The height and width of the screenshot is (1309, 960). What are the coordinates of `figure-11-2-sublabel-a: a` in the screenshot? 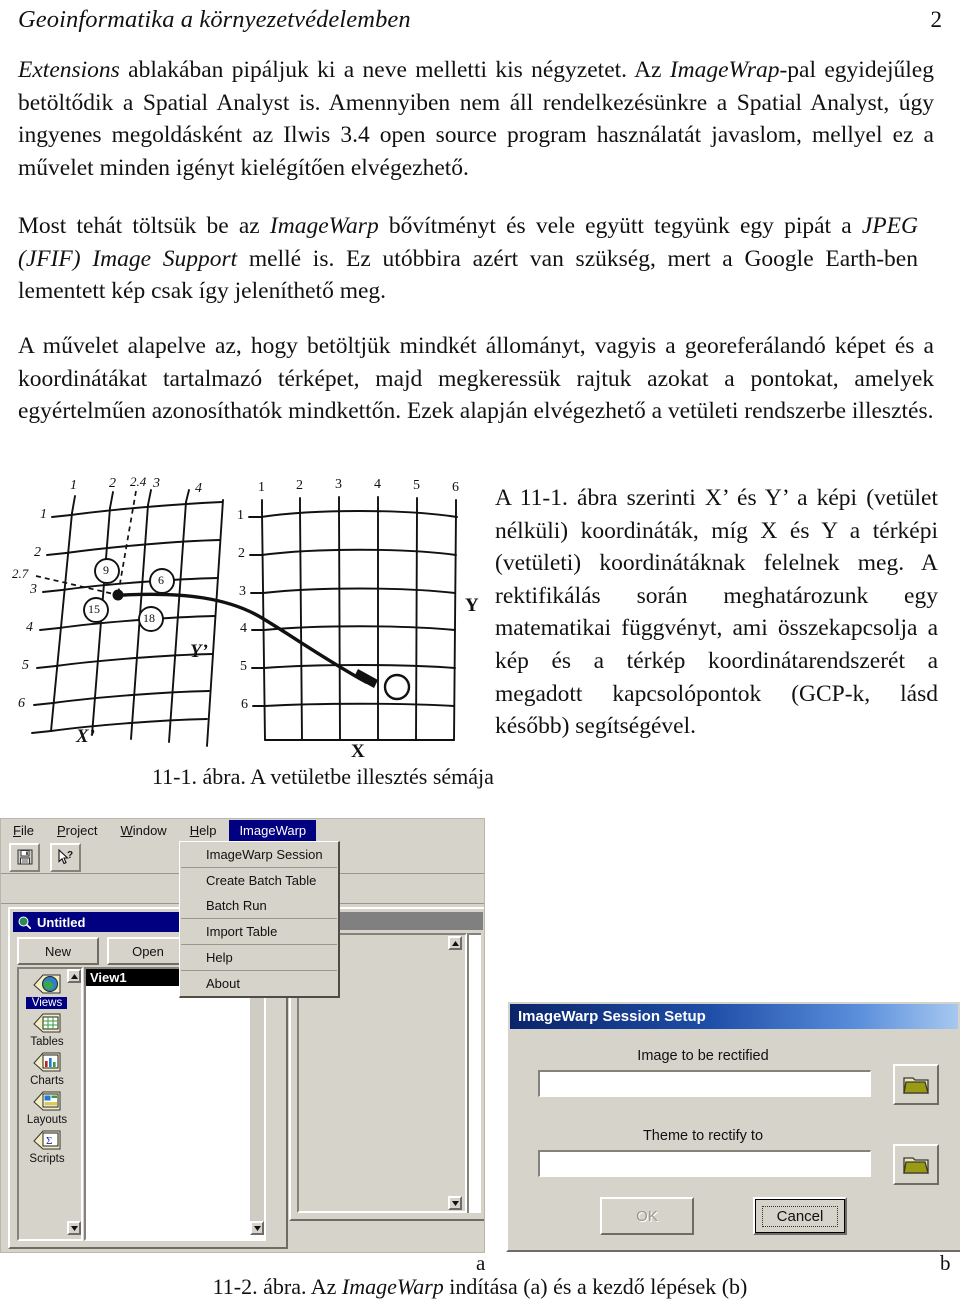 It's located at (481, 1263).